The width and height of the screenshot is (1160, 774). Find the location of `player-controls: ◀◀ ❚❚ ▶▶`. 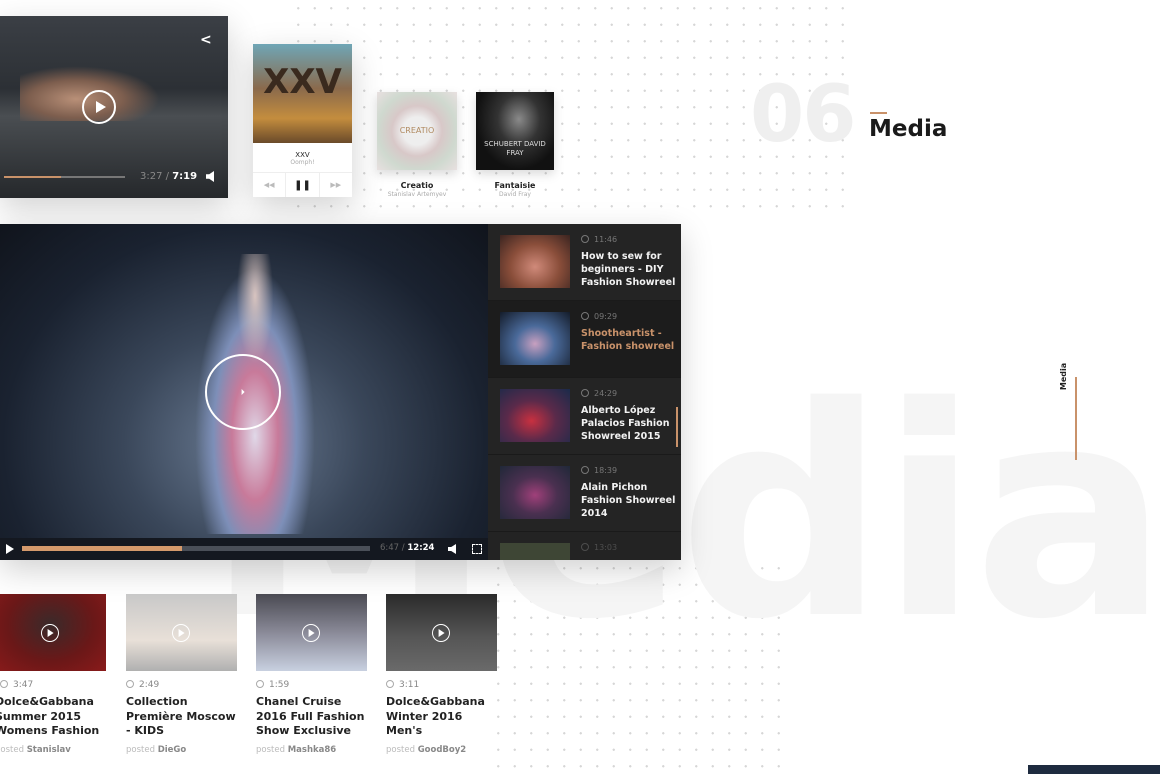

player-controls: ◀◀ ❚❚ ▶▶ is located at coordinates (302, 184).